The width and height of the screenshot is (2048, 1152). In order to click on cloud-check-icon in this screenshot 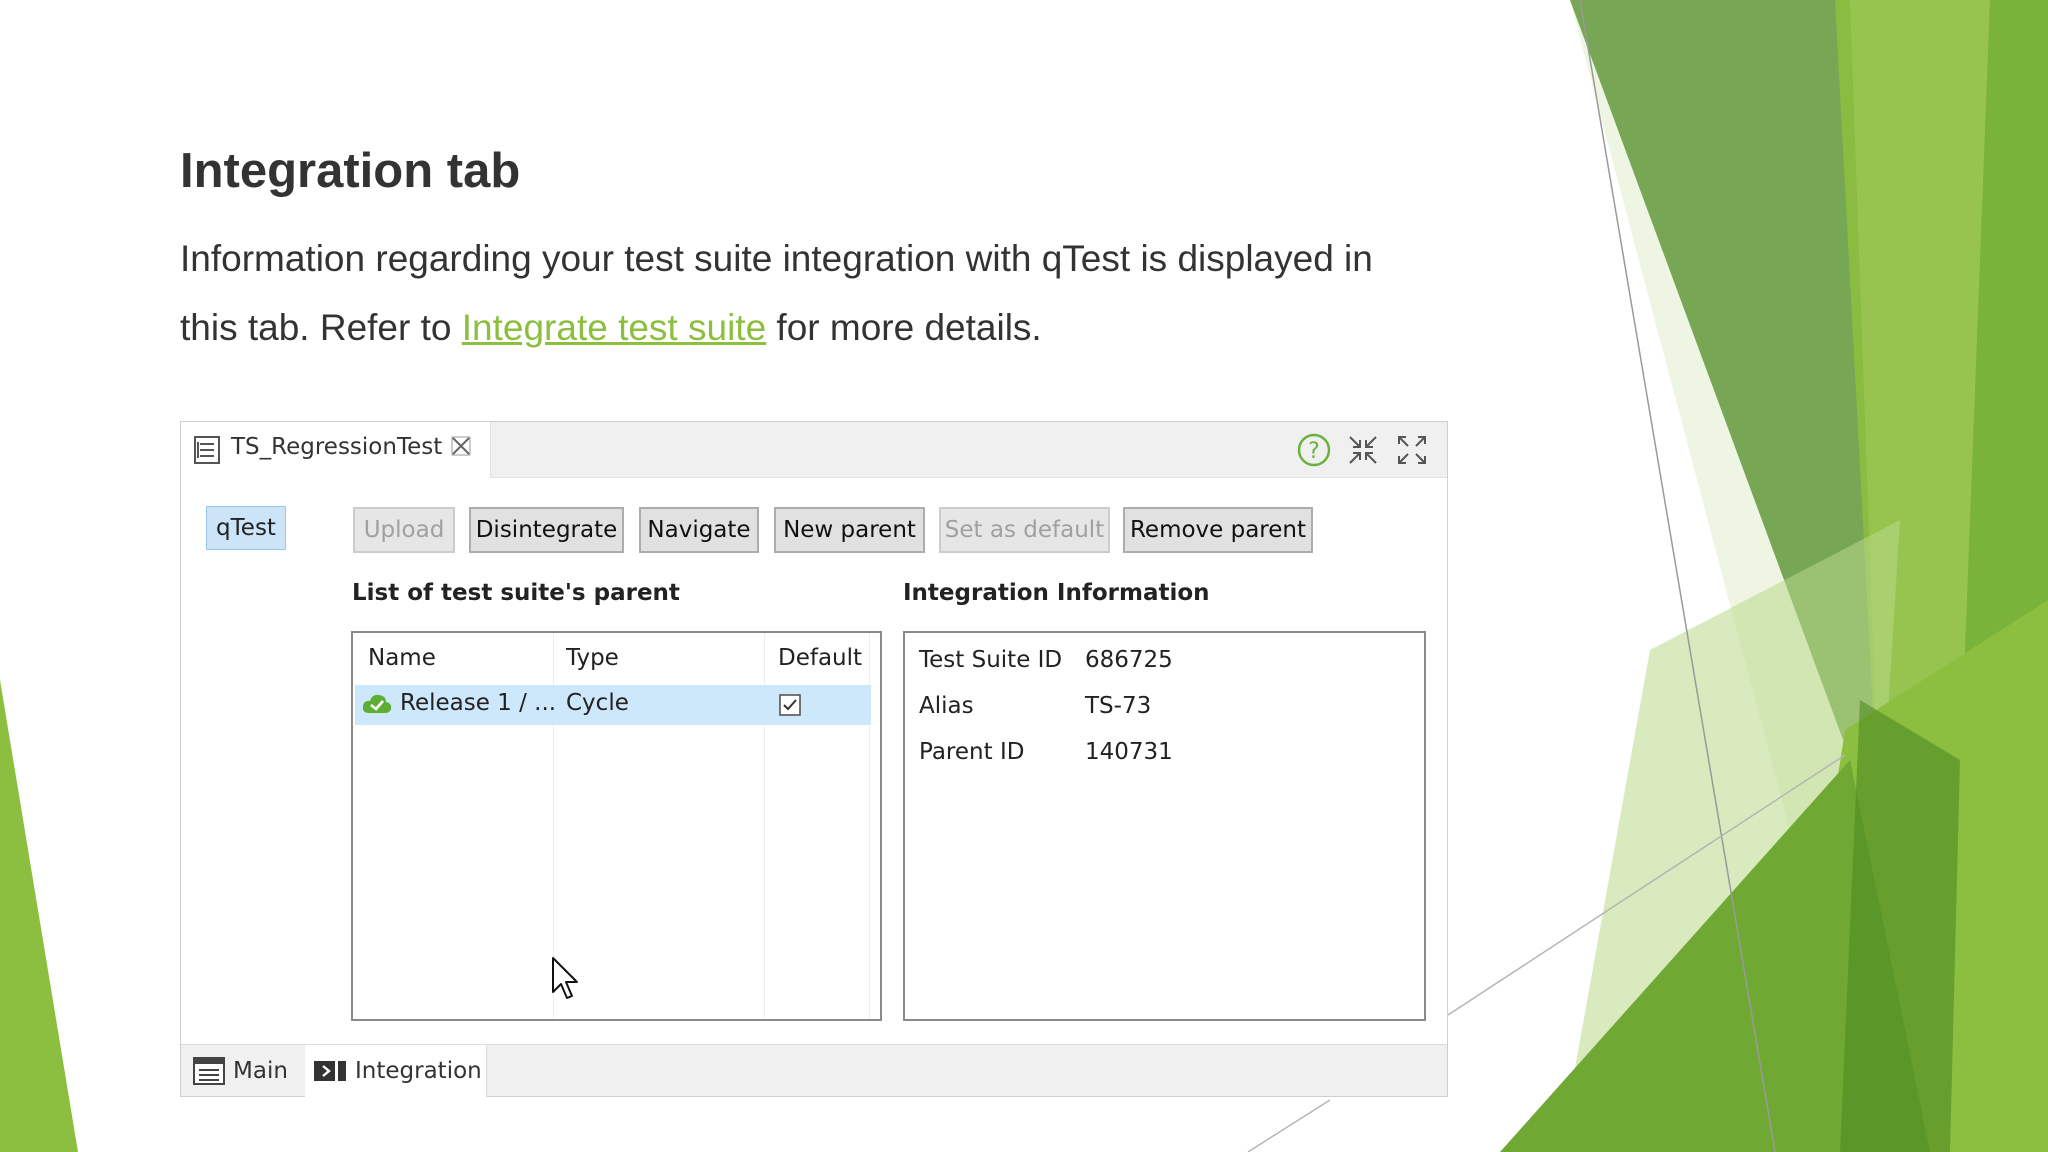, I will do `click(377, 706)`.